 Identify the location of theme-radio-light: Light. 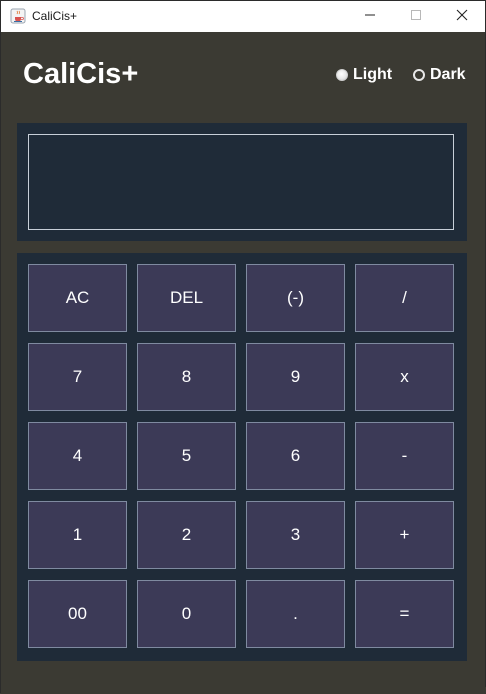
(364, 75).